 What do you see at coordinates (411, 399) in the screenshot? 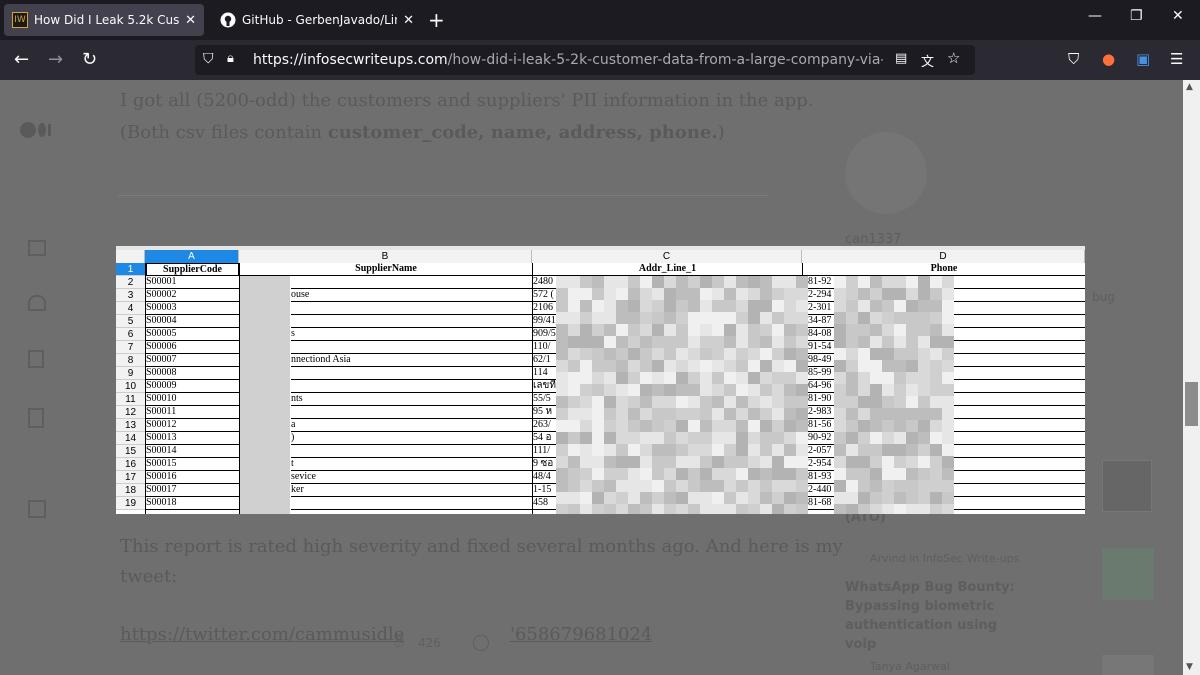
I see `cell-supplier-name: nts` at bounding box center [411, 399].